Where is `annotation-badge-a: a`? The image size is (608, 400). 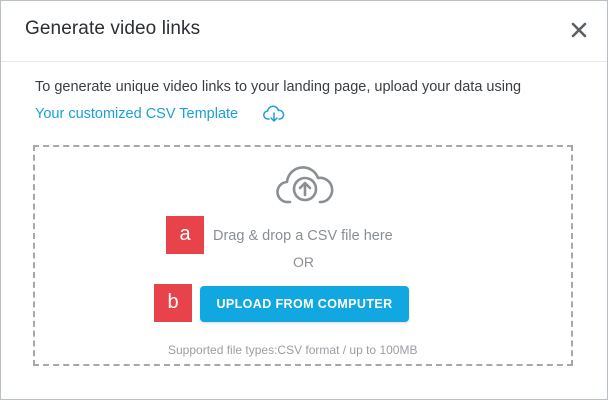 annotation-badge-a: a is located at coordinates (185, 235).